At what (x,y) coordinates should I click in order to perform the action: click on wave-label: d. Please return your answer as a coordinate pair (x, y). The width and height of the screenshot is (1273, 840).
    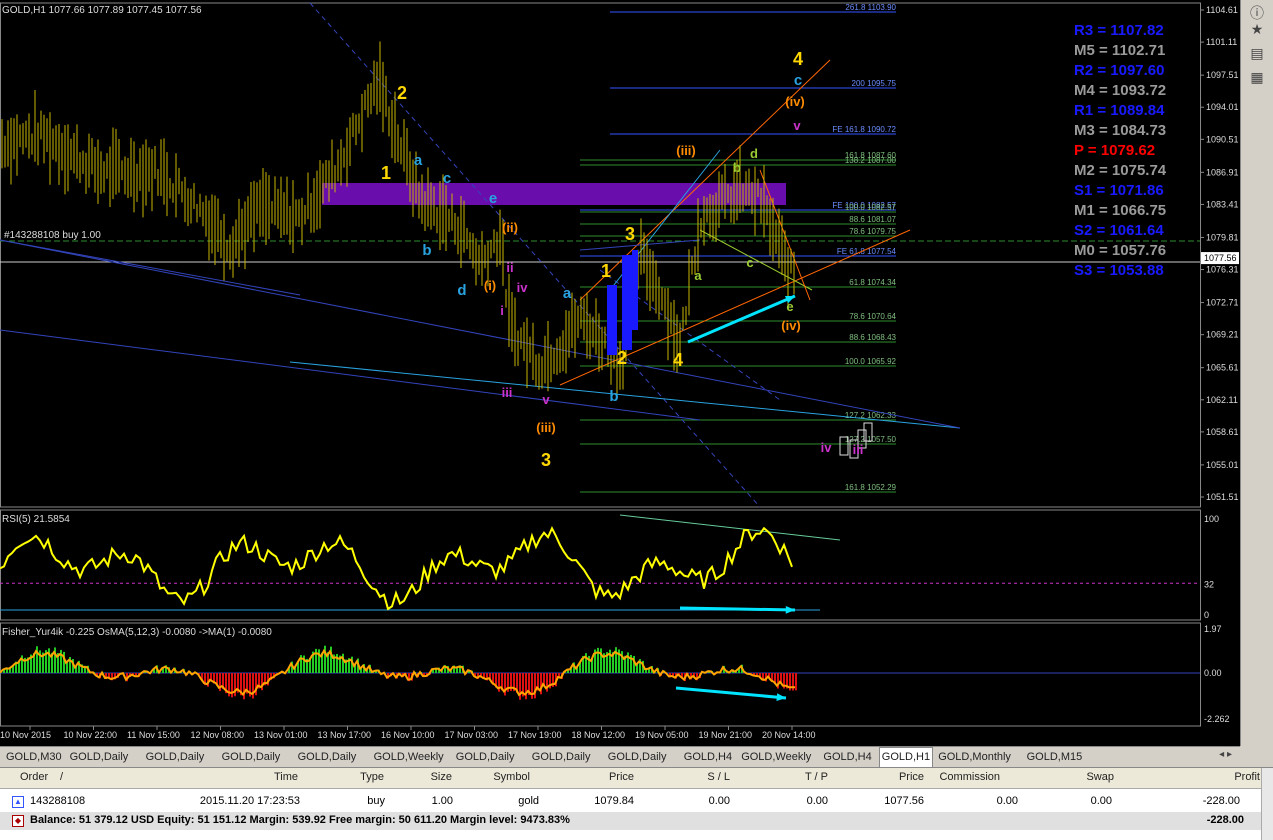
    Looking at the image, I should click on (754, 153).